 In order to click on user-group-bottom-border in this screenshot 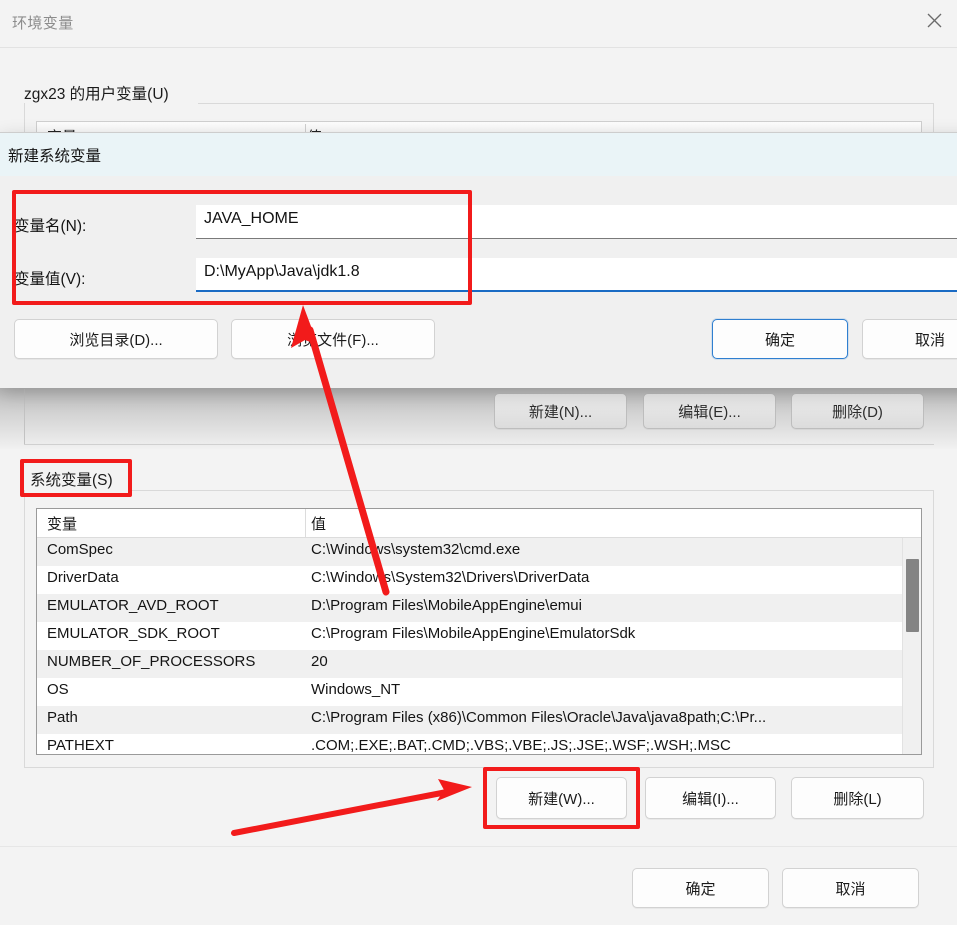, I will do `click(479, 444)`.